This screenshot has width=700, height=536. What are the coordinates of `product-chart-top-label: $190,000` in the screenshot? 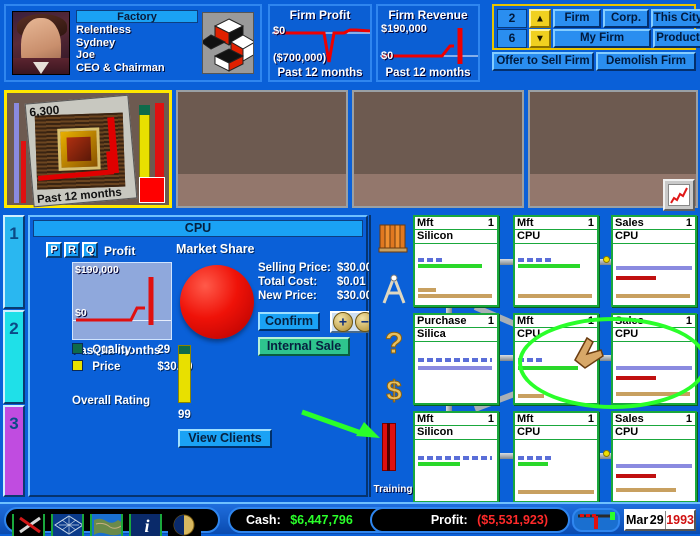 It's located at (97, 270).